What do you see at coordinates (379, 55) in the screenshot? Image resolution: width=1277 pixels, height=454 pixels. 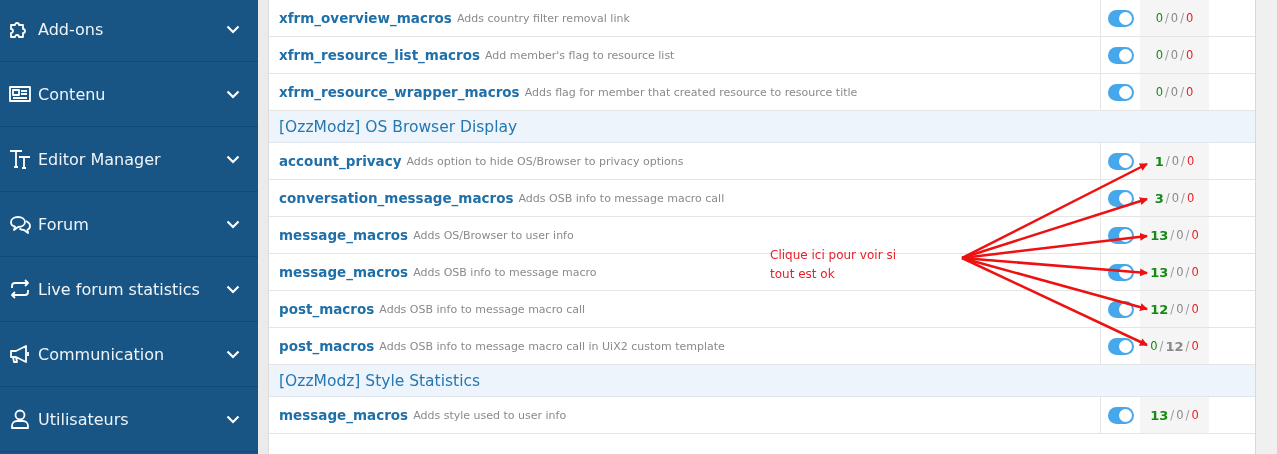 I see `listener-link: xfrm_resource_list_macros` at bounding box center [379, 55].